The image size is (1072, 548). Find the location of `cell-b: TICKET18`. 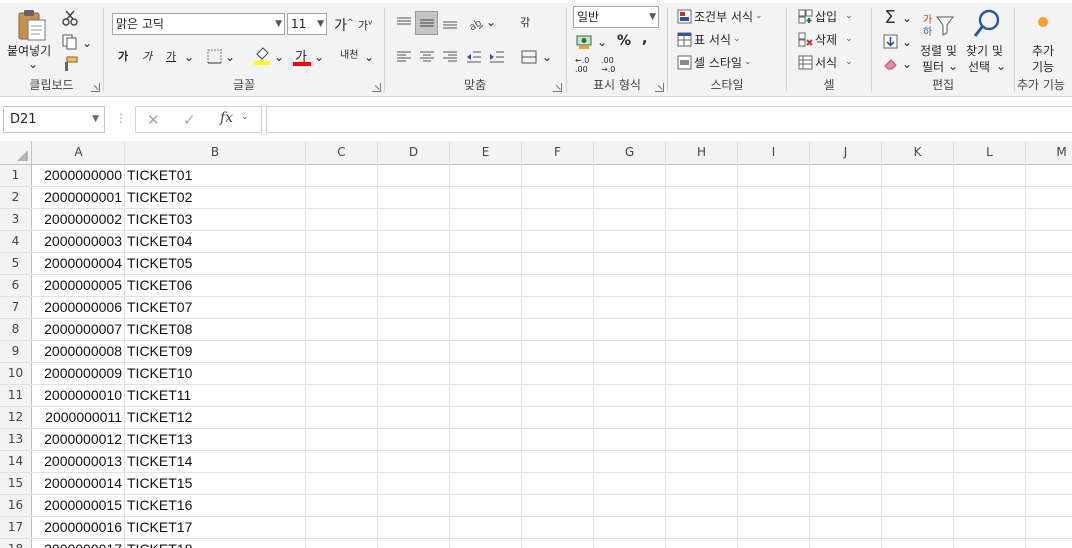

cell-b: TICKET18 is located at coordinates (215, 543).